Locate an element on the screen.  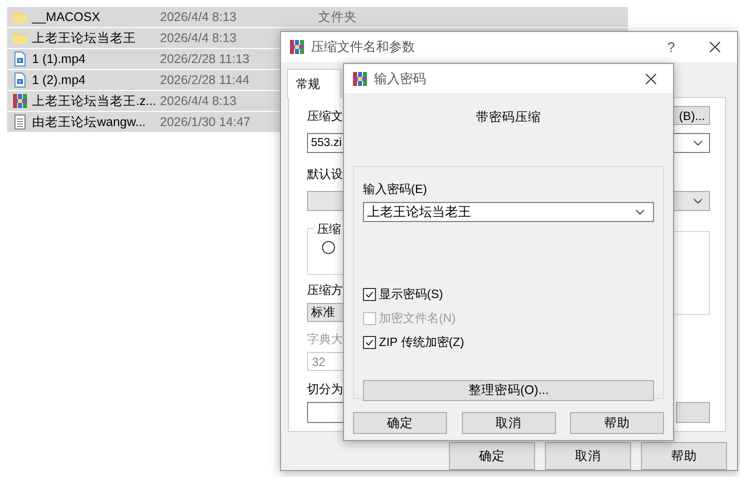
field-label: 压缩方 is located at coordinates (325, 290).